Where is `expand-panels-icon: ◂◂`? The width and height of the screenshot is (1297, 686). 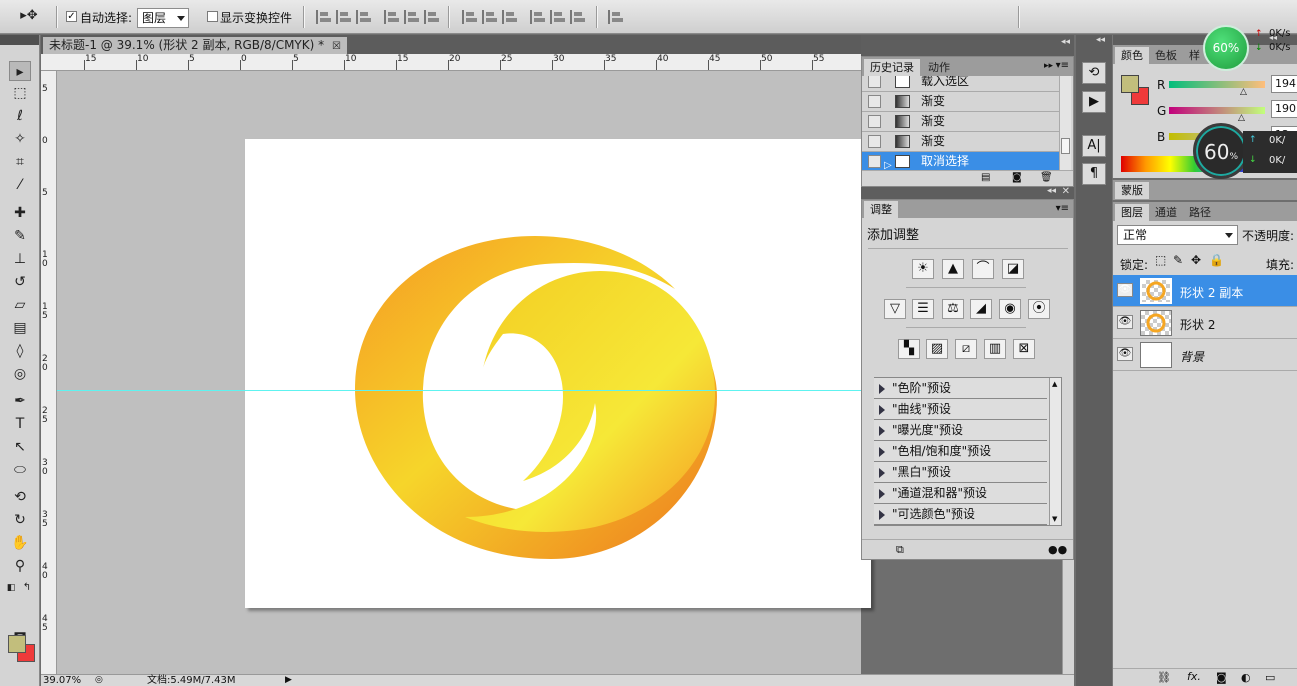 expand-panels-icon: ◂◂ is located at coordinates (1100, 40).